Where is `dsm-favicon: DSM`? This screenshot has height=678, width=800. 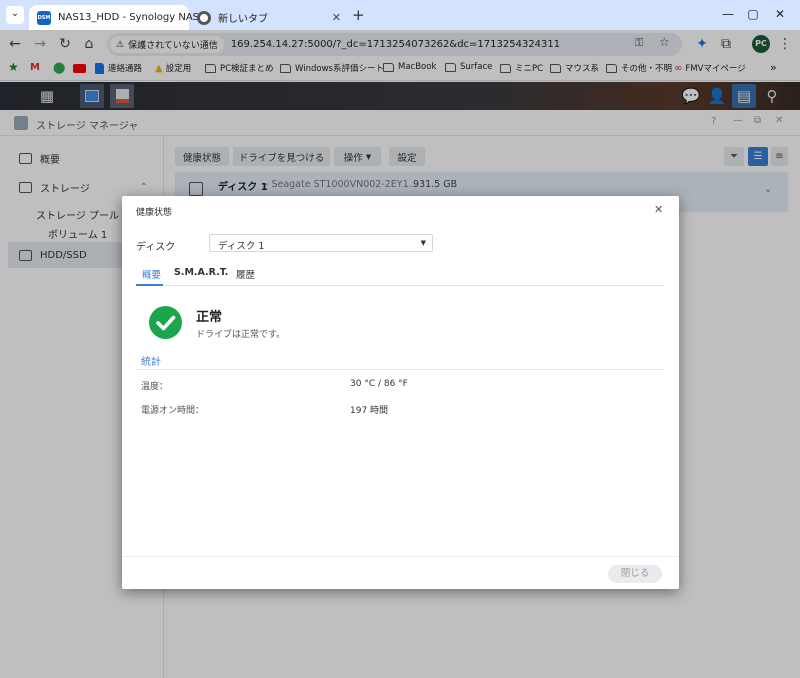 dsm-favicon: DSM is located at coordinates (44, 17).